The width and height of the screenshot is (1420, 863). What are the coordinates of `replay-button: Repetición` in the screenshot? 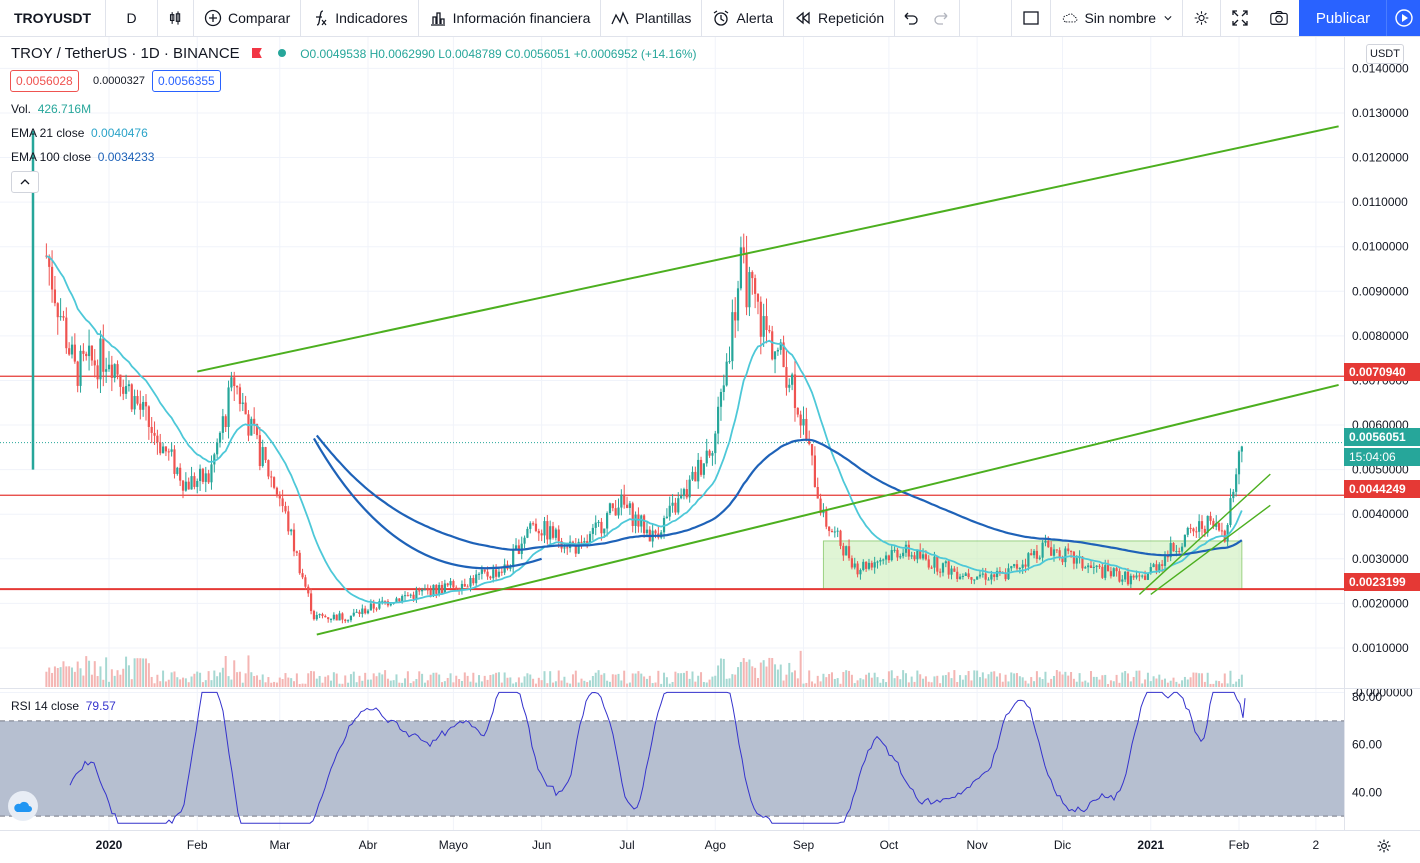 It's located at (840, 18).